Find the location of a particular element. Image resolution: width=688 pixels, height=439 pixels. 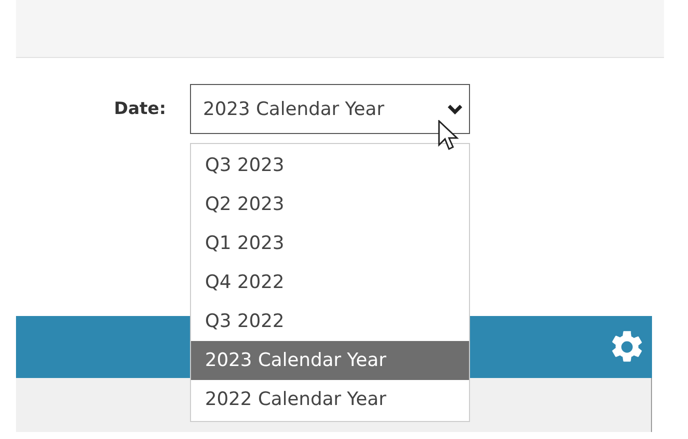

date-label: Date: is located at coordinates (139, 109).